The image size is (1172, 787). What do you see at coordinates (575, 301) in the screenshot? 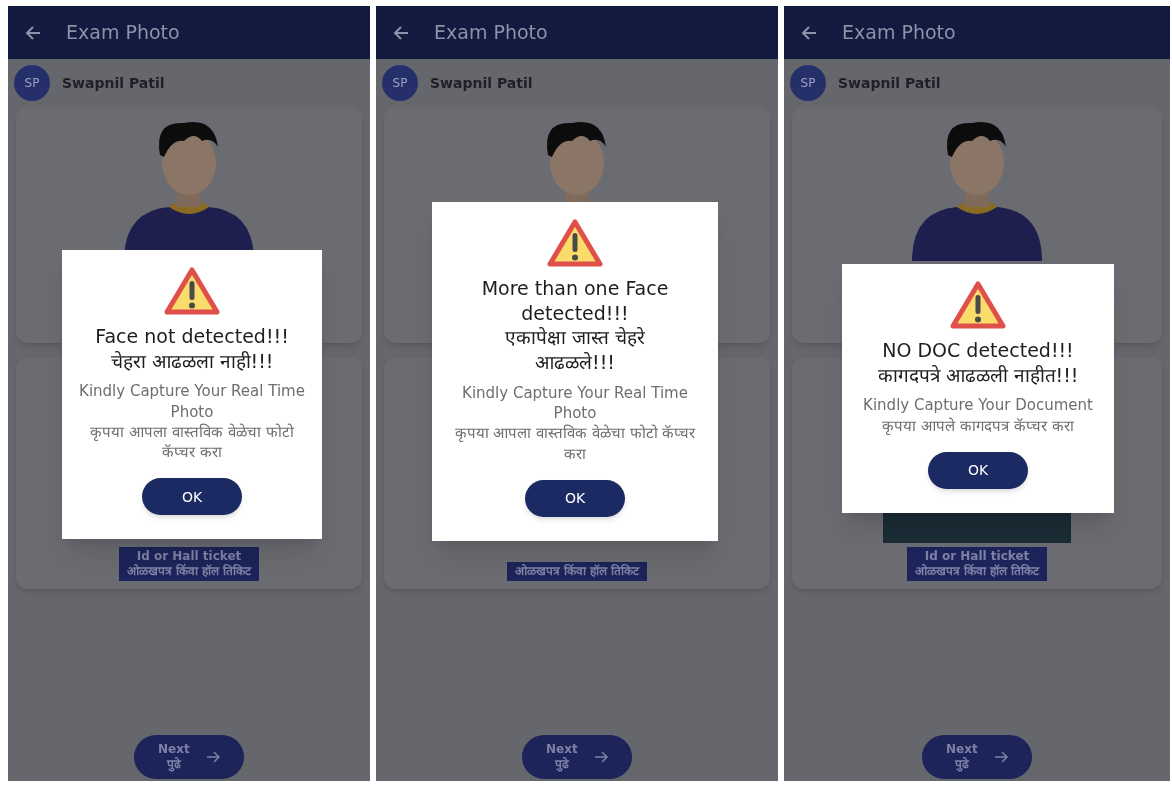
I see `alert-title: More than one Face detected!!!` at bounding box center [575, 301].